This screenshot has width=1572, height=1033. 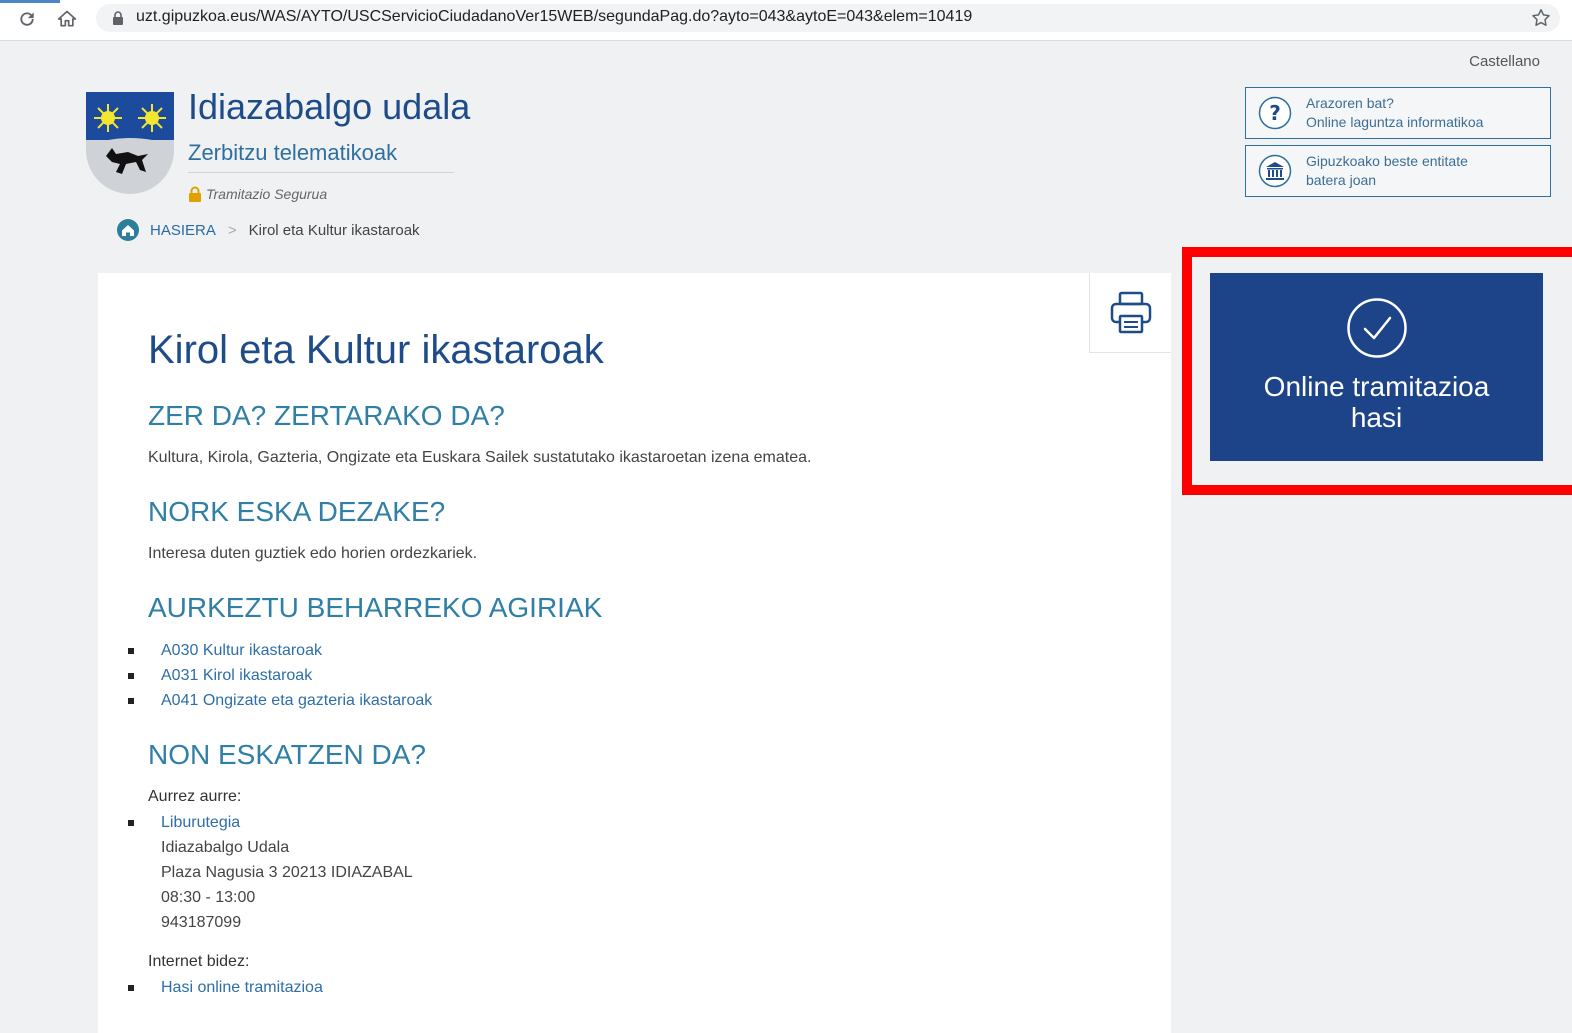 I want to click on list-item: A041 Ongizate eta gazteria ikastaroak, so click(x=280, y=700).